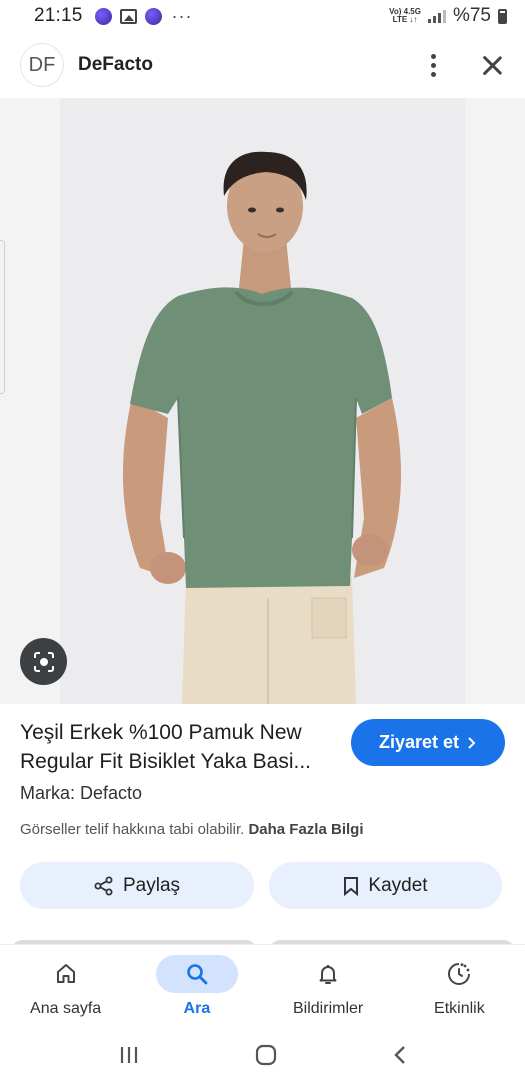  What do you see at coordinates (472, 742) in the screenshot?
I see `chevron-right-icon` at bounding box center [472, 742].